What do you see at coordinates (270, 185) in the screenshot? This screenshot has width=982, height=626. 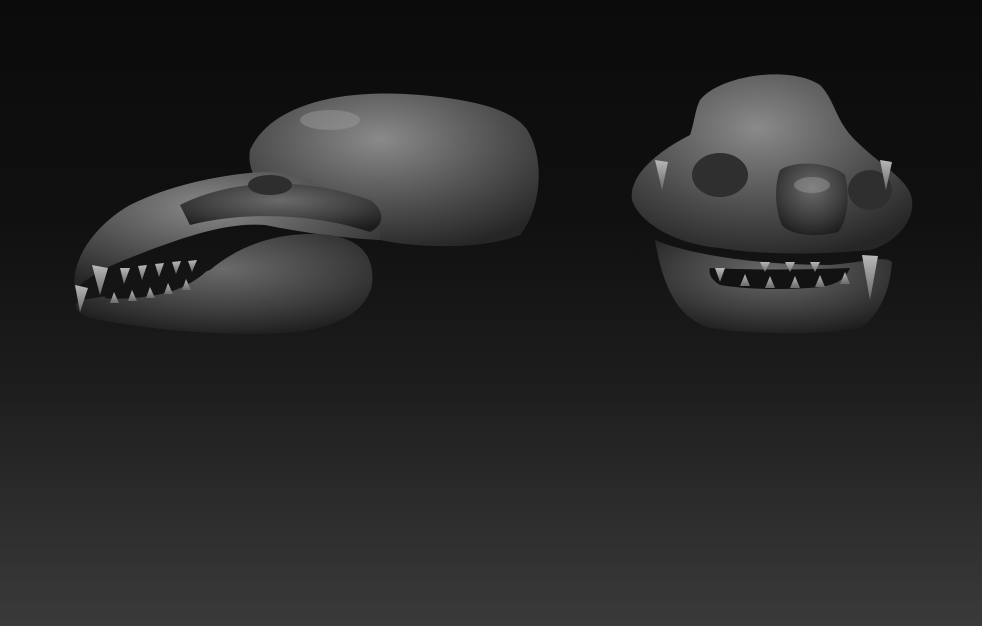 I see `eye-socket` at bounding box center [270, 185].